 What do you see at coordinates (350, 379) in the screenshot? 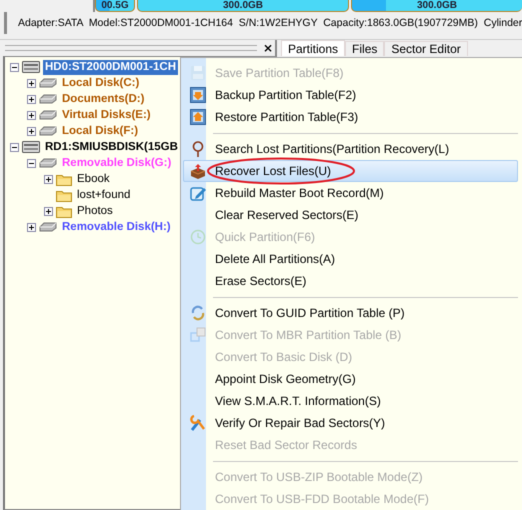
I see `menu-item: Appoint Disk Geometry(G)` at bounding box center [350, 379].